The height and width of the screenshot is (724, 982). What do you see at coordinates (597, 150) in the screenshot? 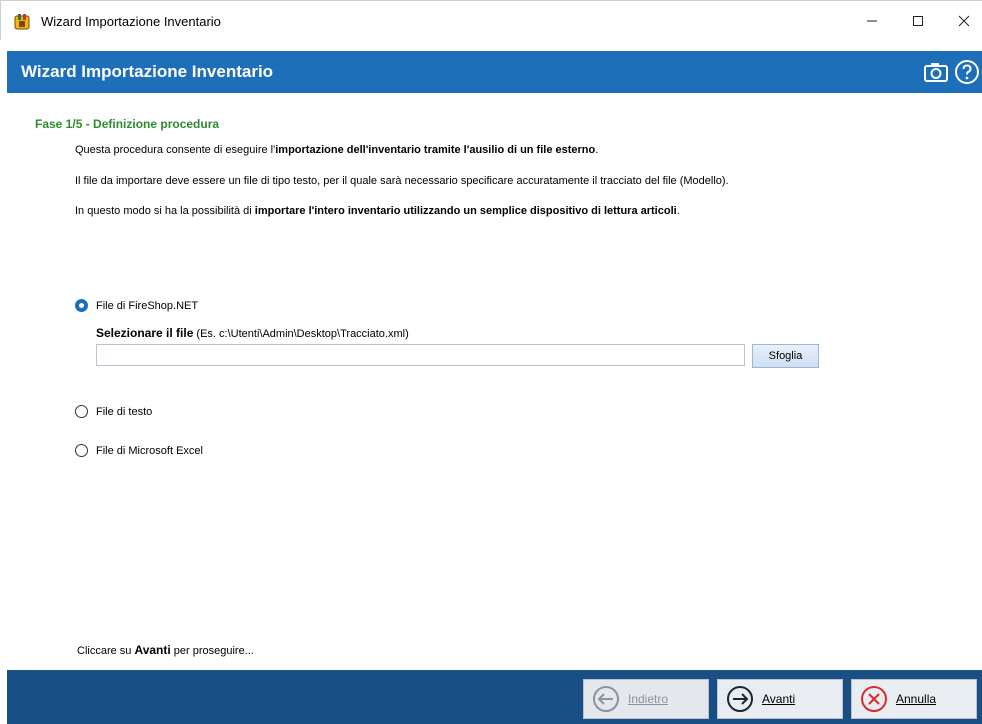
I see `intro-line-1-end: .` at bounding box center [597, 150].